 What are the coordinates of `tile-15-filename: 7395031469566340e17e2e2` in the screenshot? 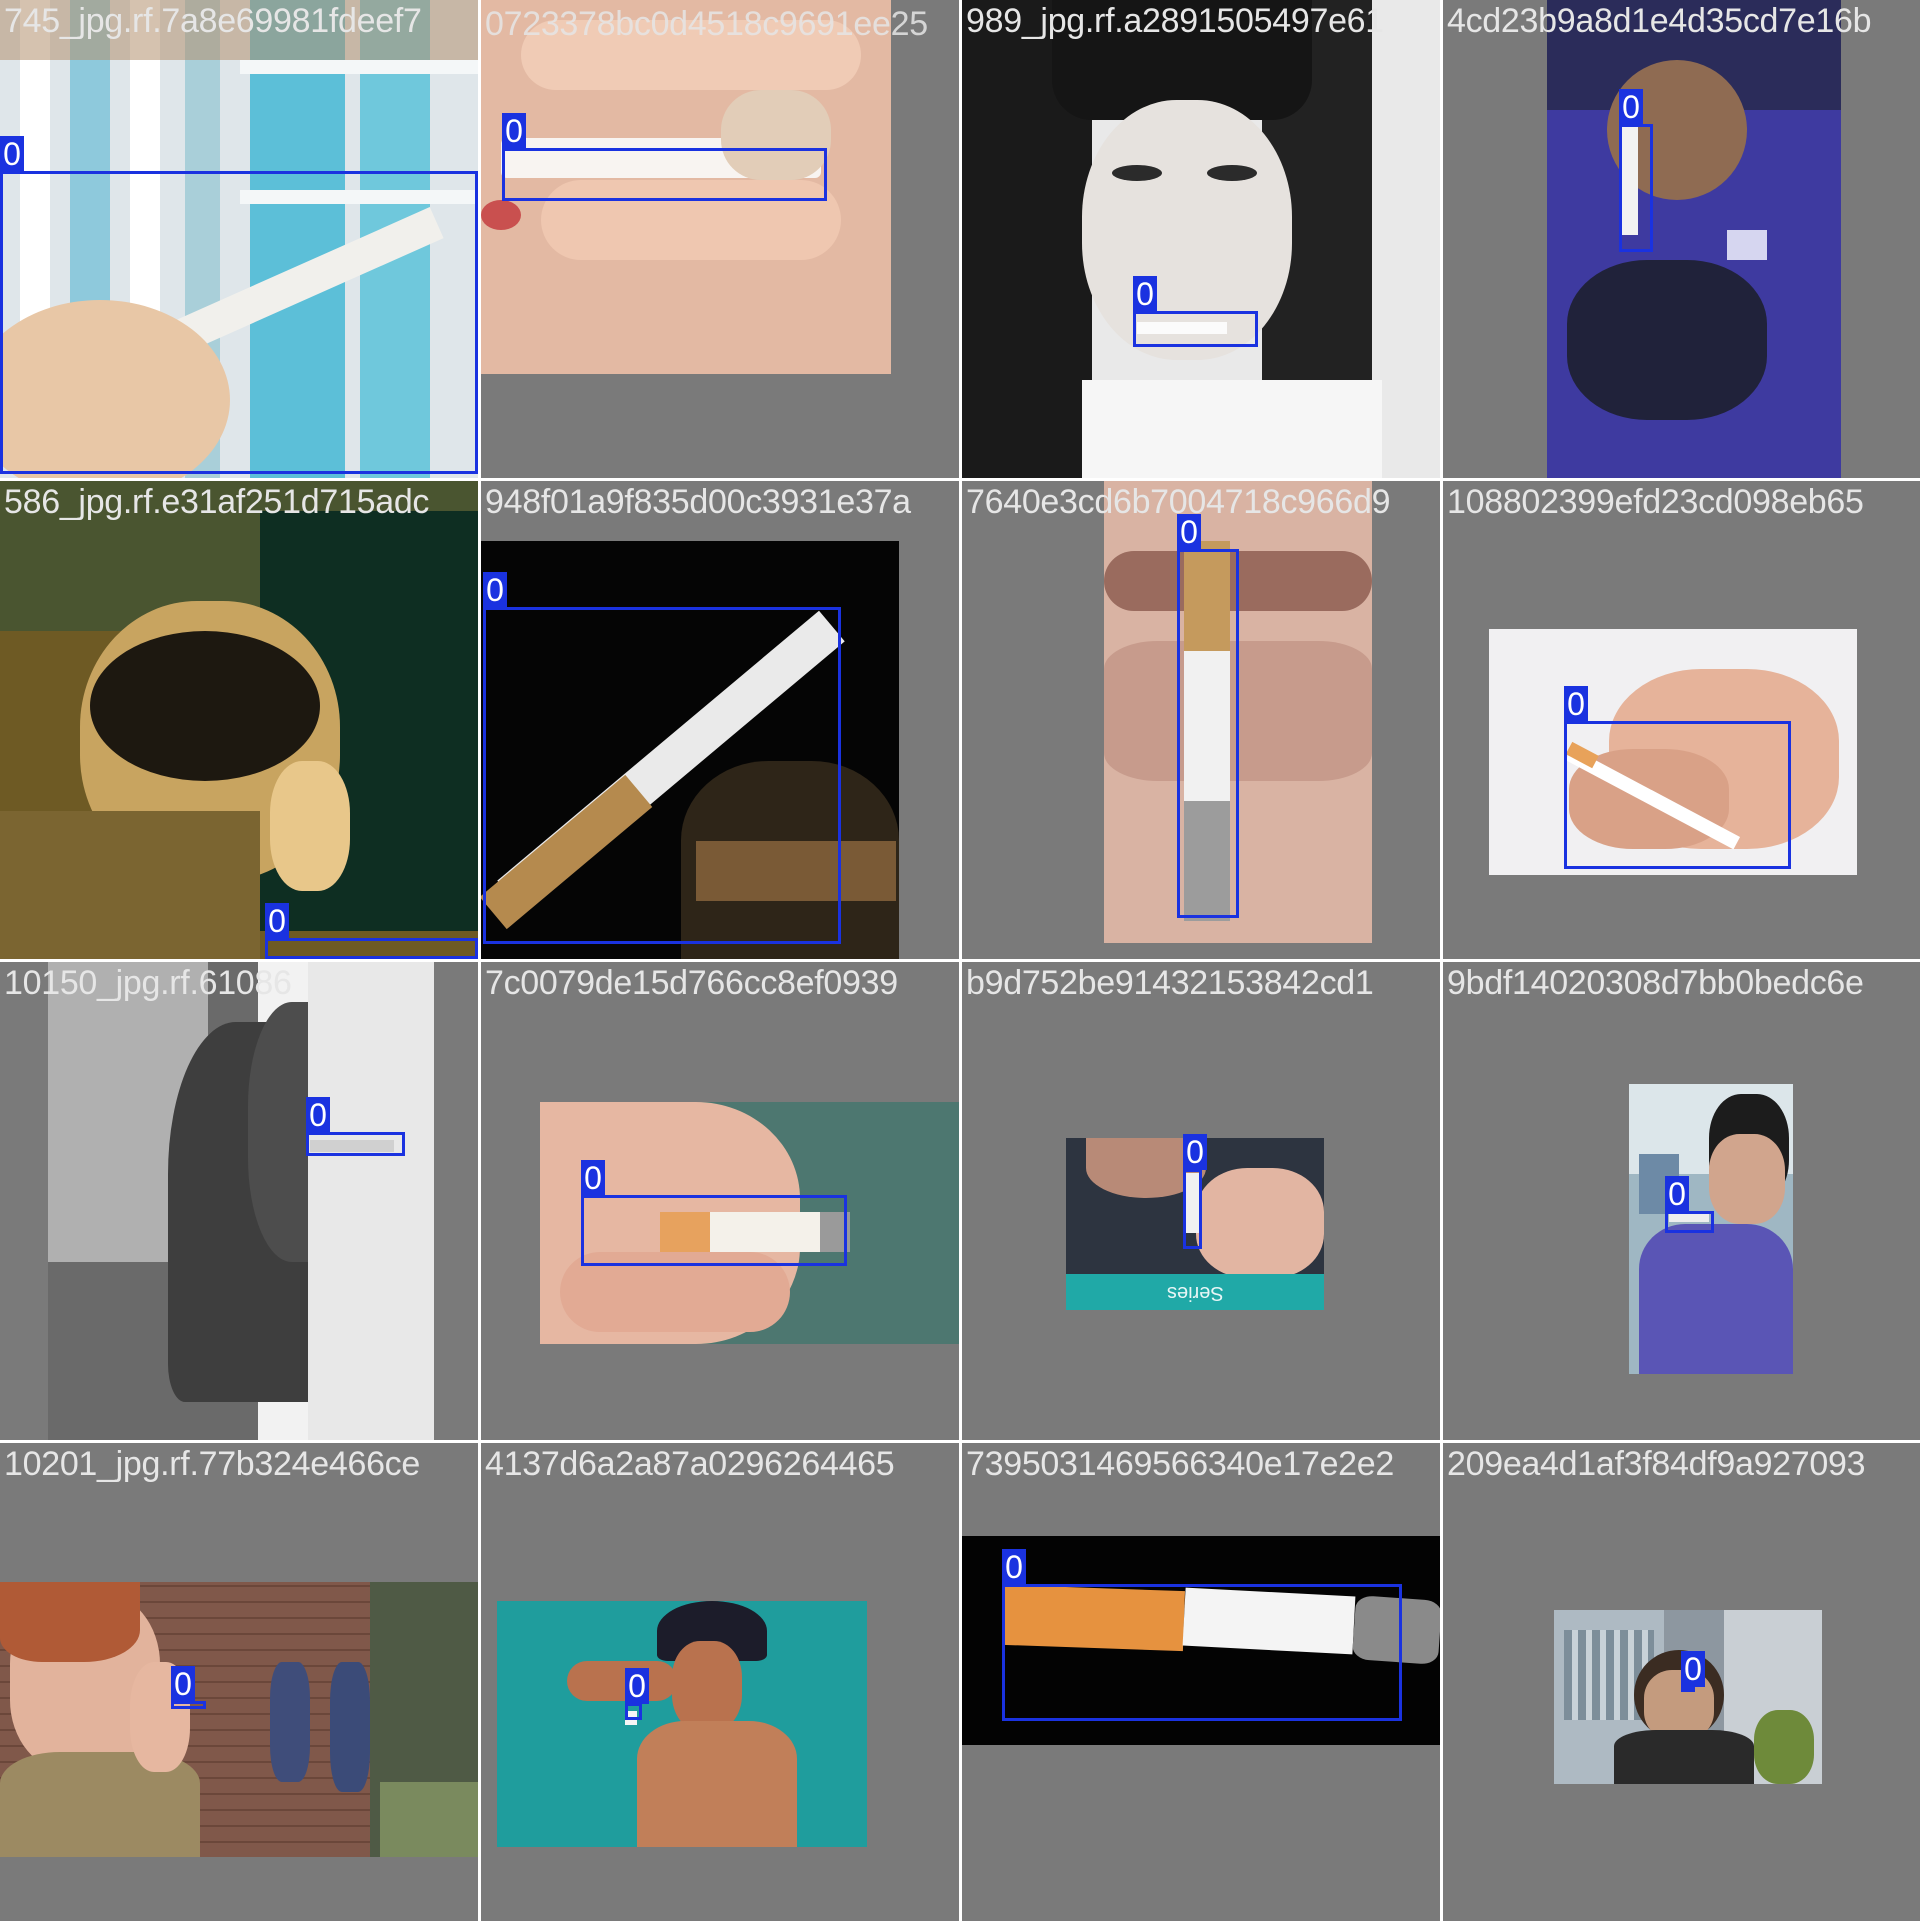 It's located at (1180, 1464).